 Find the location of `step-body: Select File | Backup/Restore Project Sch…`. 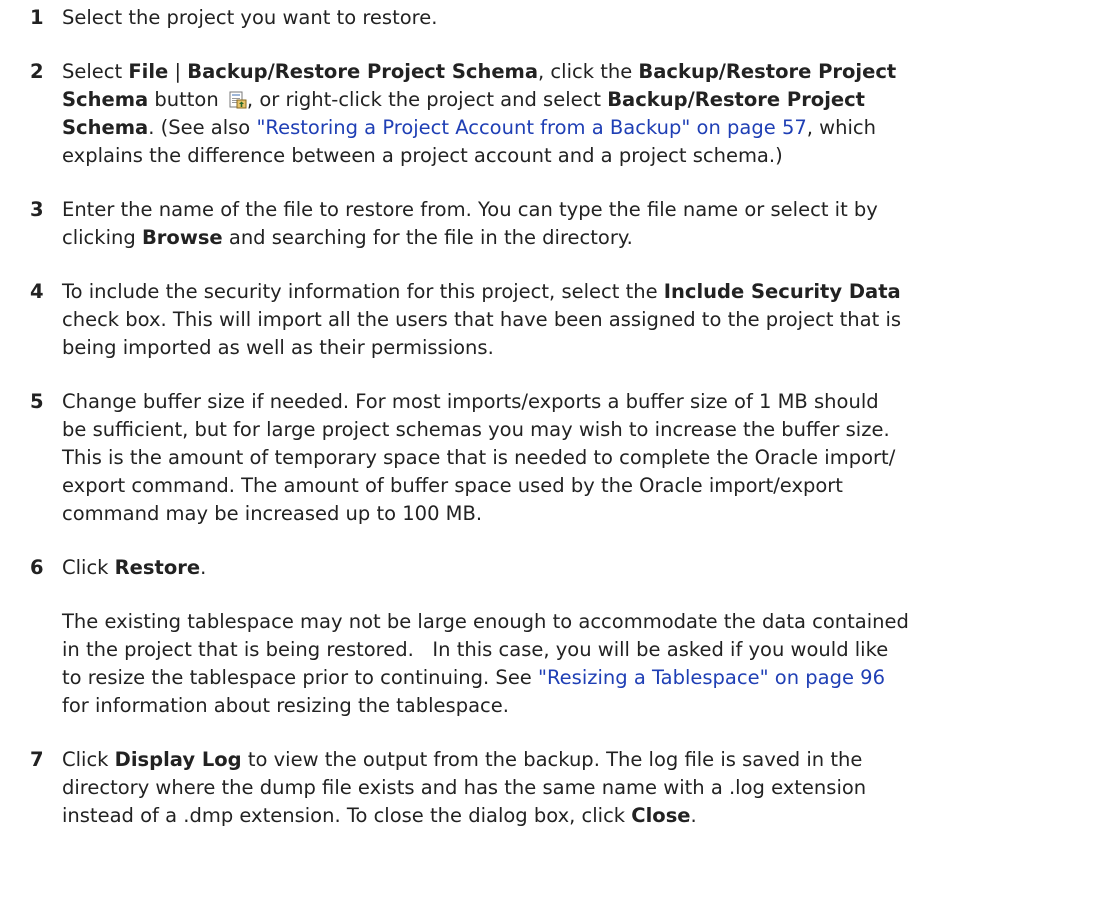

step-body: Select File | Backup/Restore Project Sch… is located at coordinates (567, 114).